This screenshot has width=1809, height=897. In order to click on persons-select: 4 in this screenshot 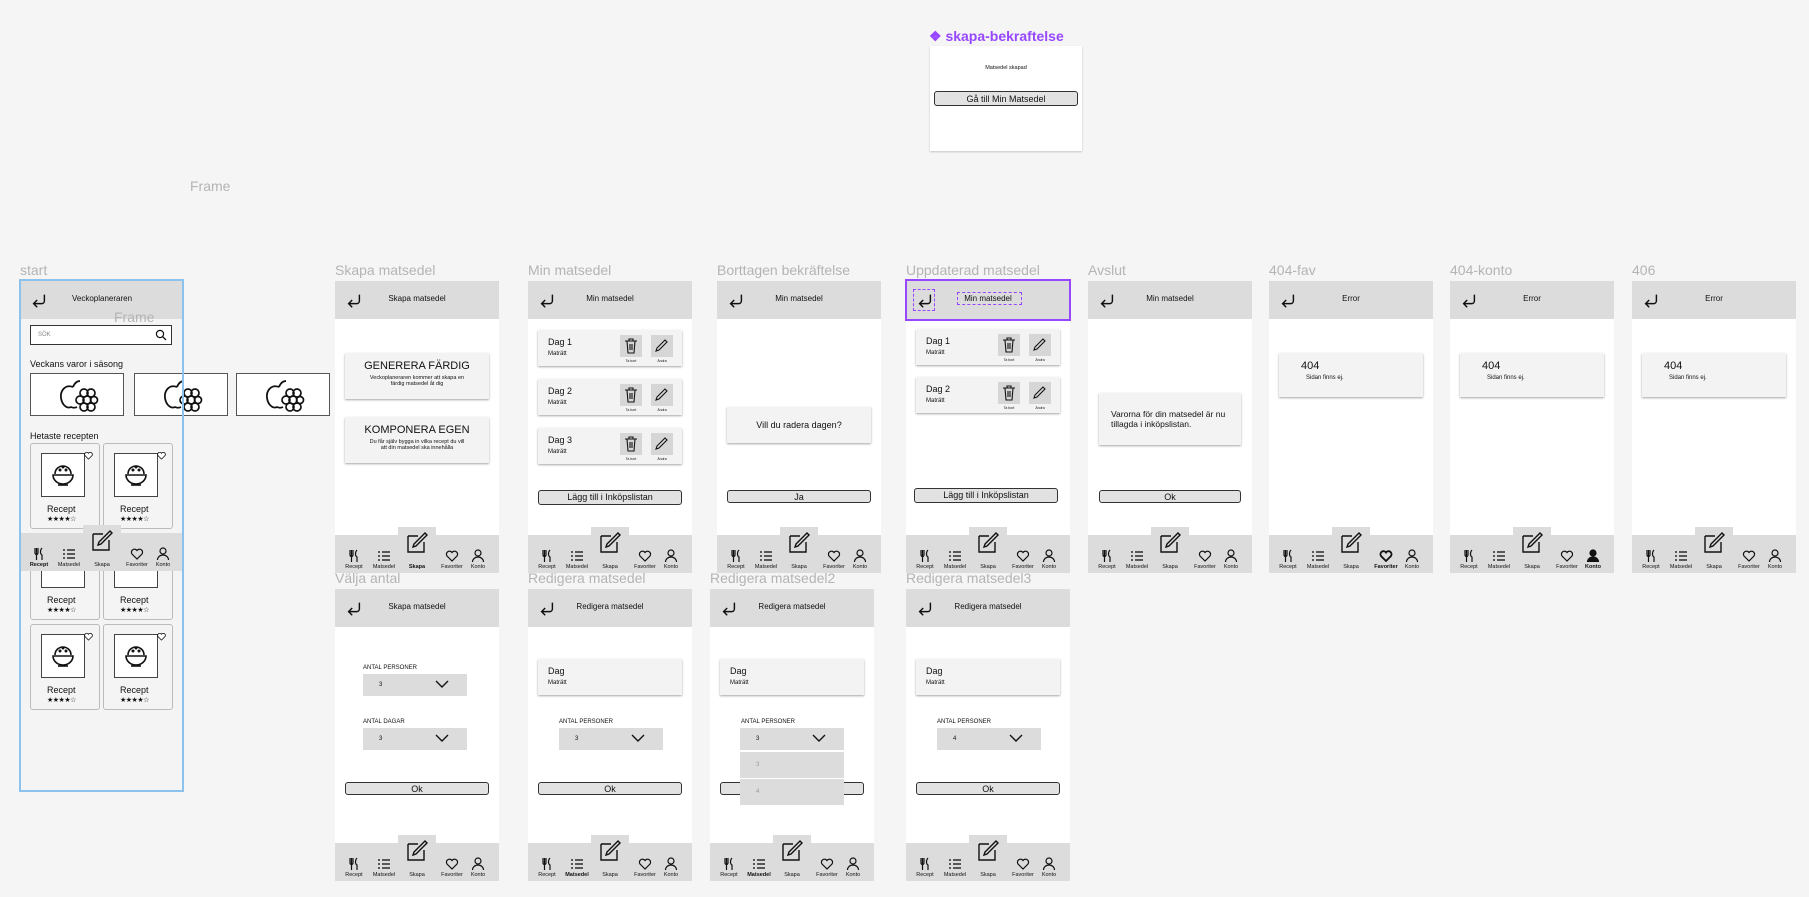, I will do `click(989, 739)`.